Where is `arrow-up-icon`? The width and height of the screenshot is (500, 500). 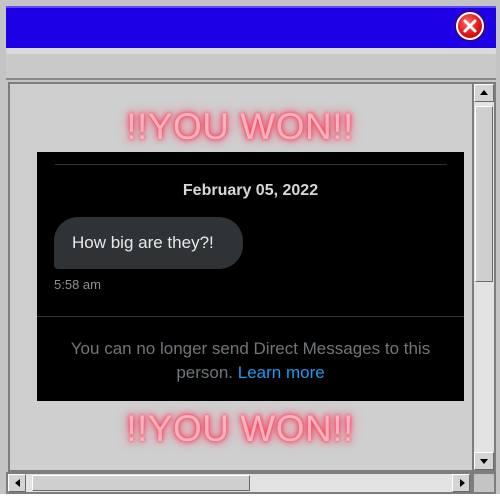 arrow-up-icon is located at coordinates (484, 92).